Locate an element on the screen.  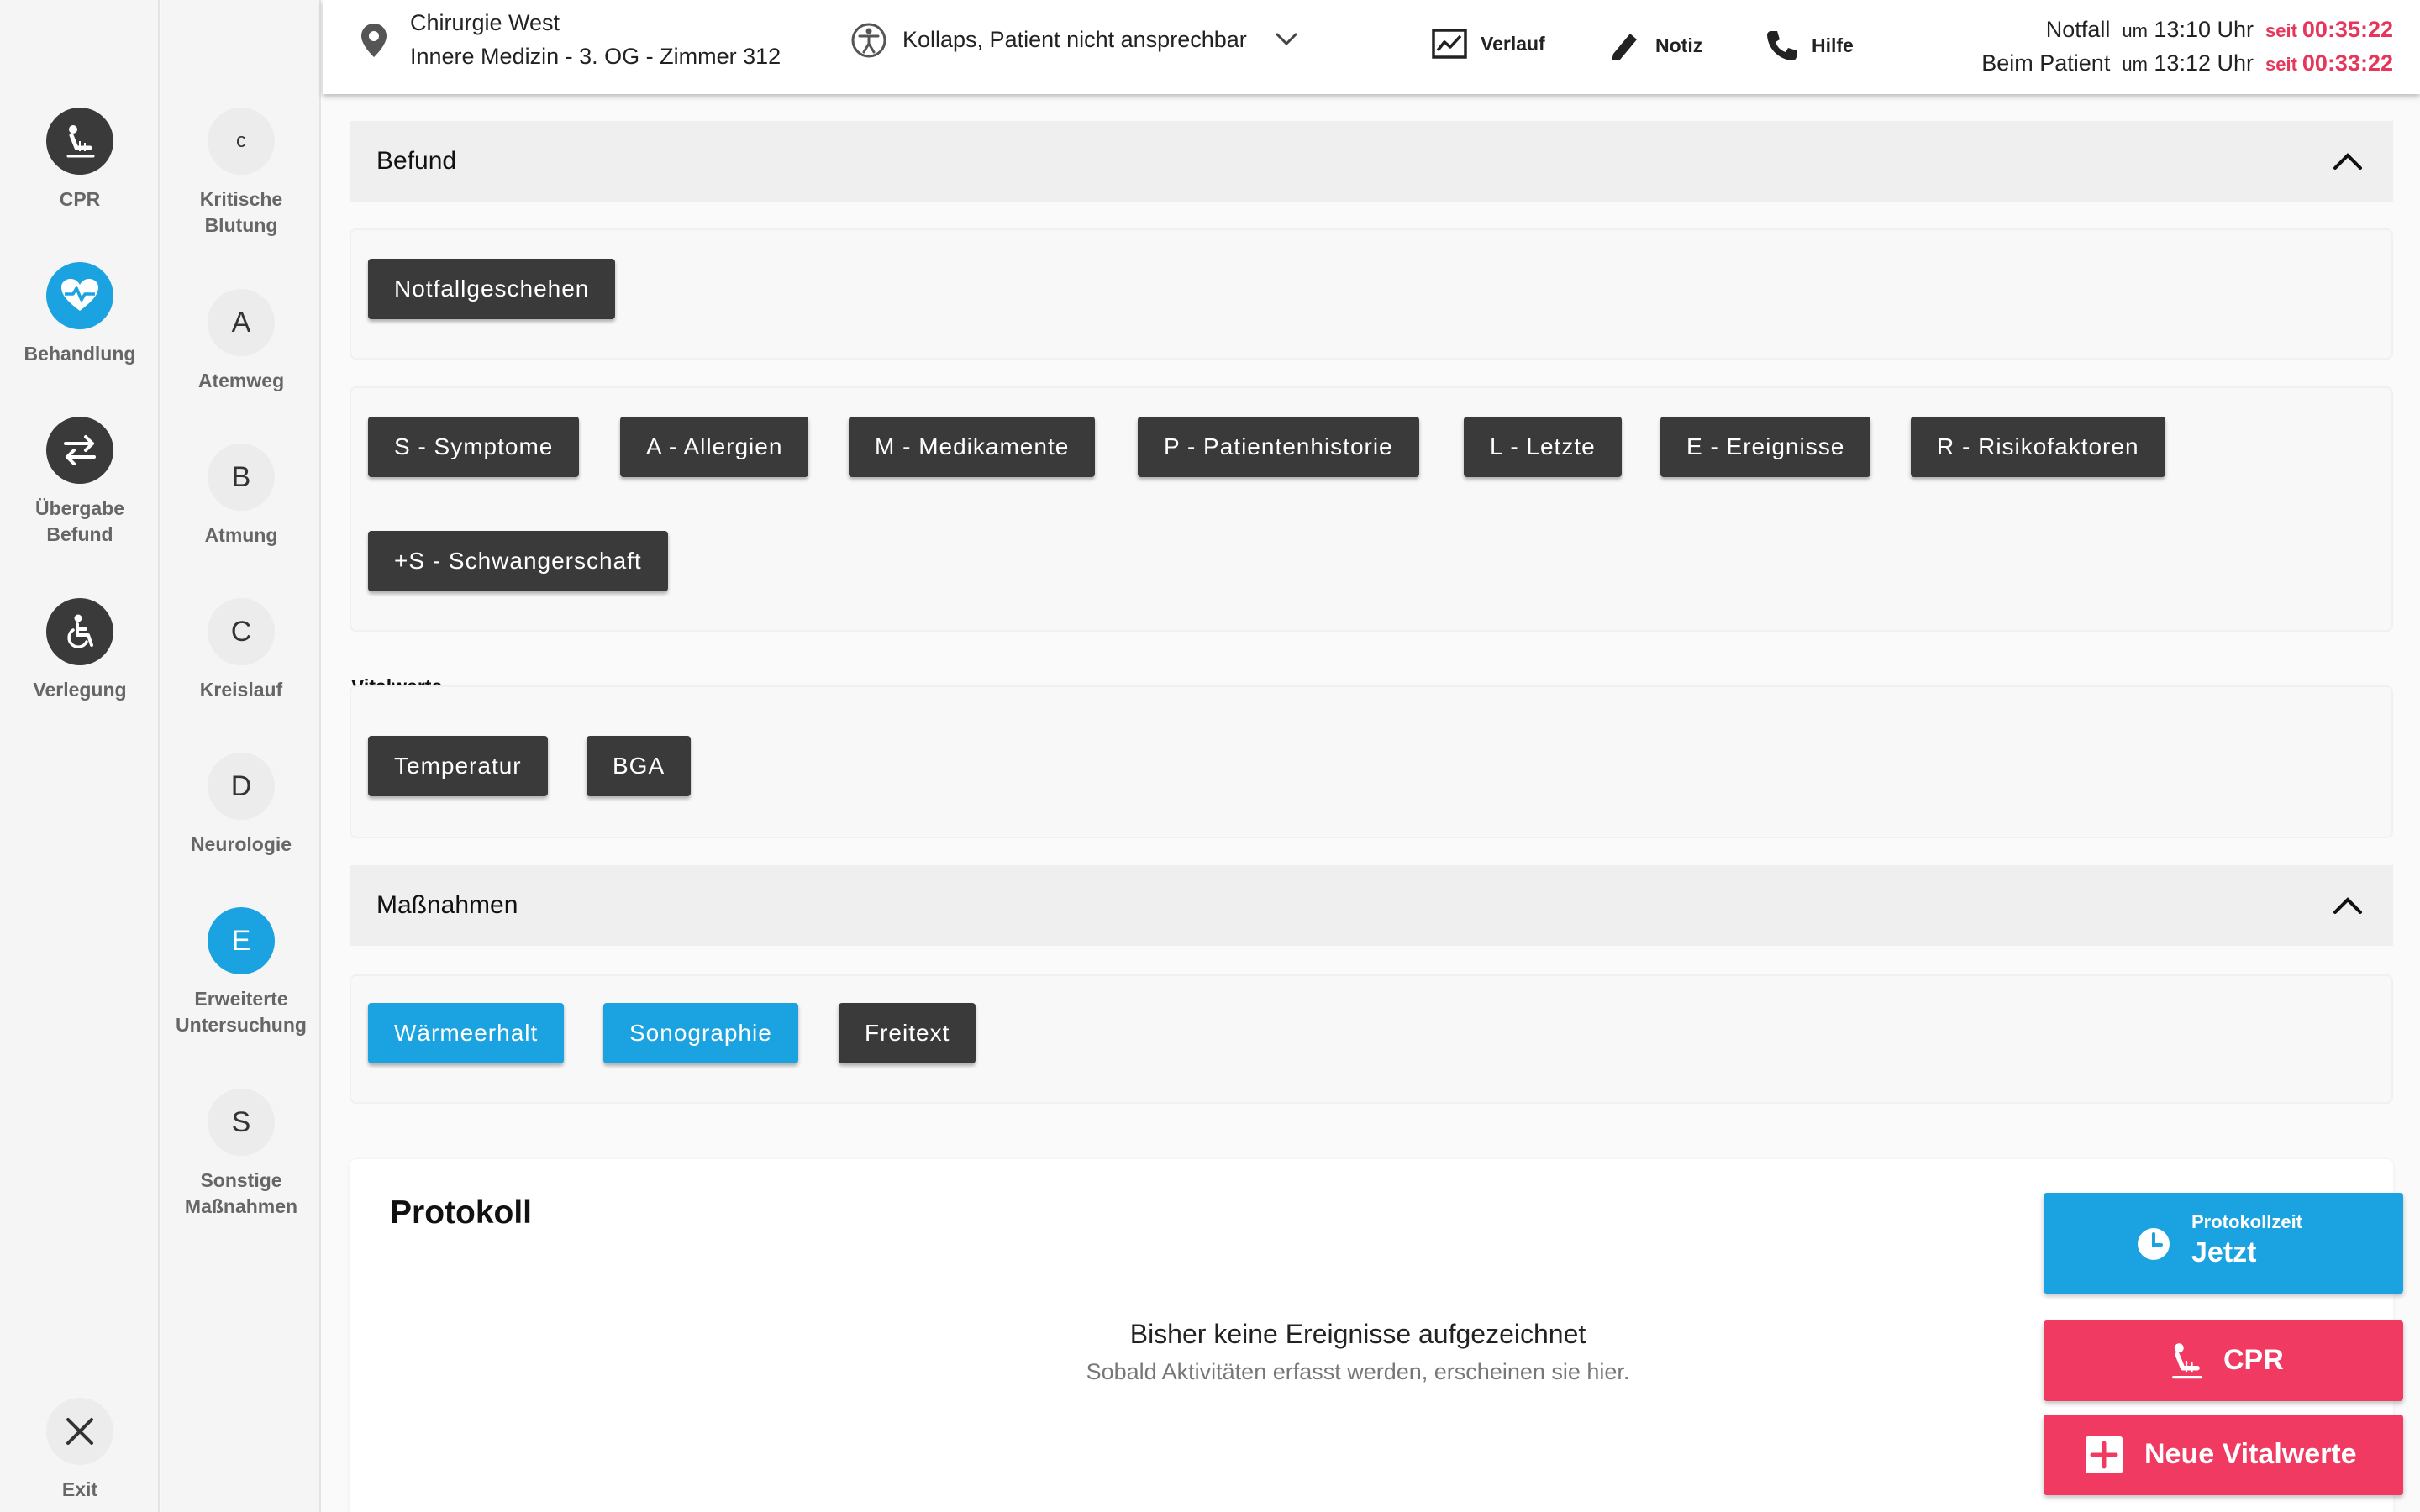
sampler-ereignisse-button: E - Ereignisse is located at coordinates (1765, 447).